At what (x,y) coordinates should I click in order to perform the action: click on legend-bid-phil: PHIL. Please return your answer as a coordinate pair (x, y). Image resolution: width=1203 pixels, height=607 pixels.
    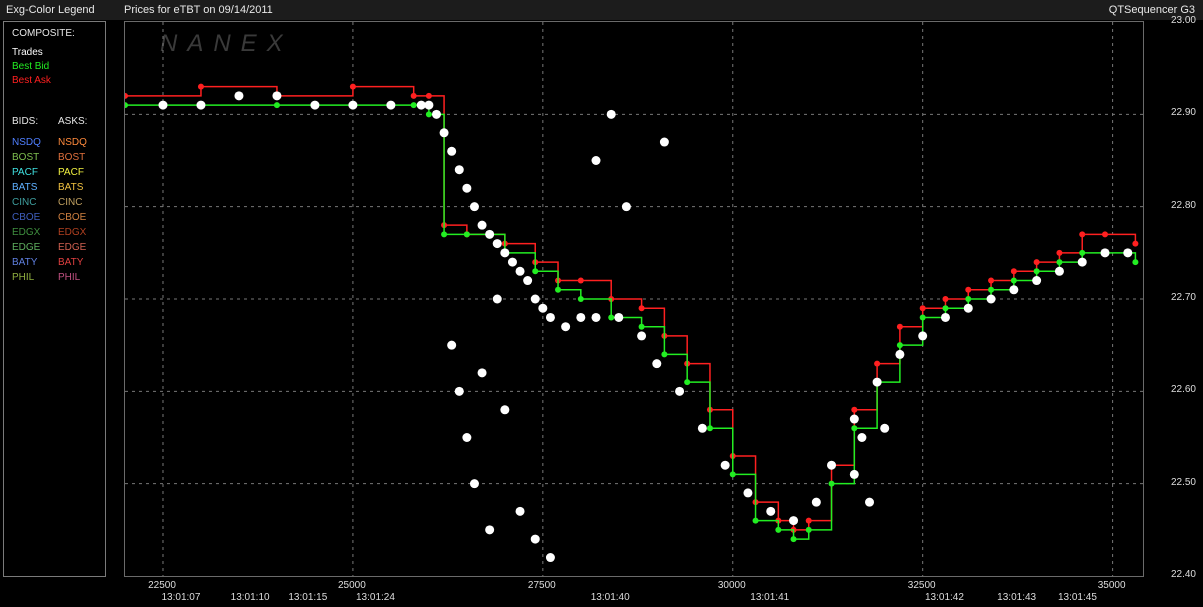
    Looking at the image, I should click on (23, 277).